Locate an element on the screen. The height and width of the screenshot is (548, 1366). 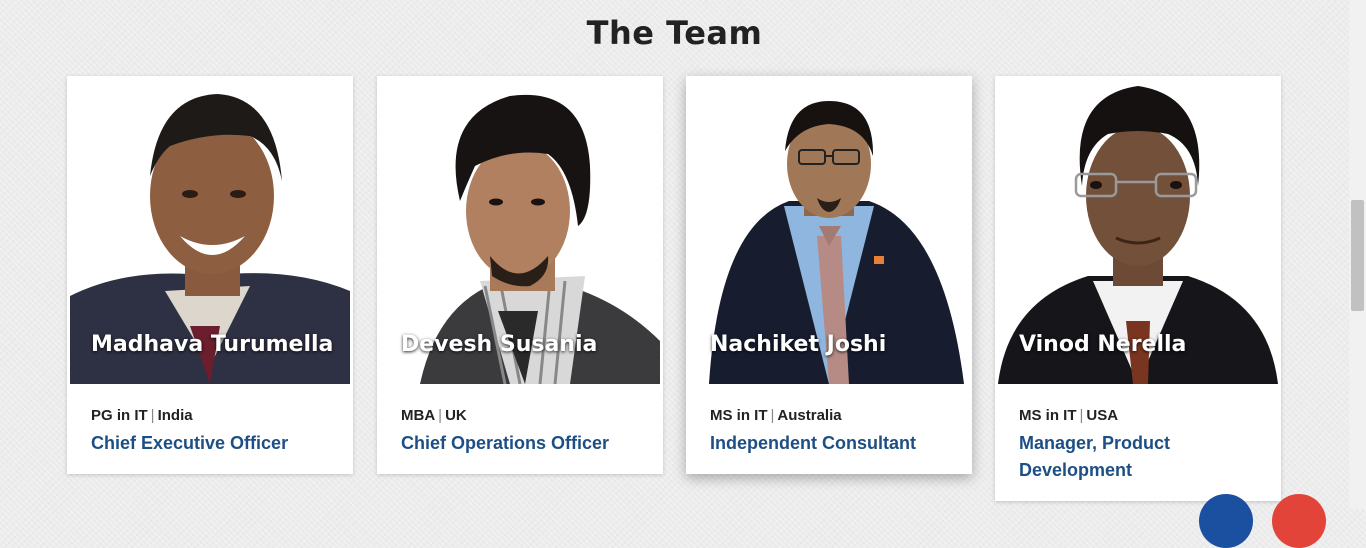
scrollbar-thumb is located at coordinates (1357, 255).